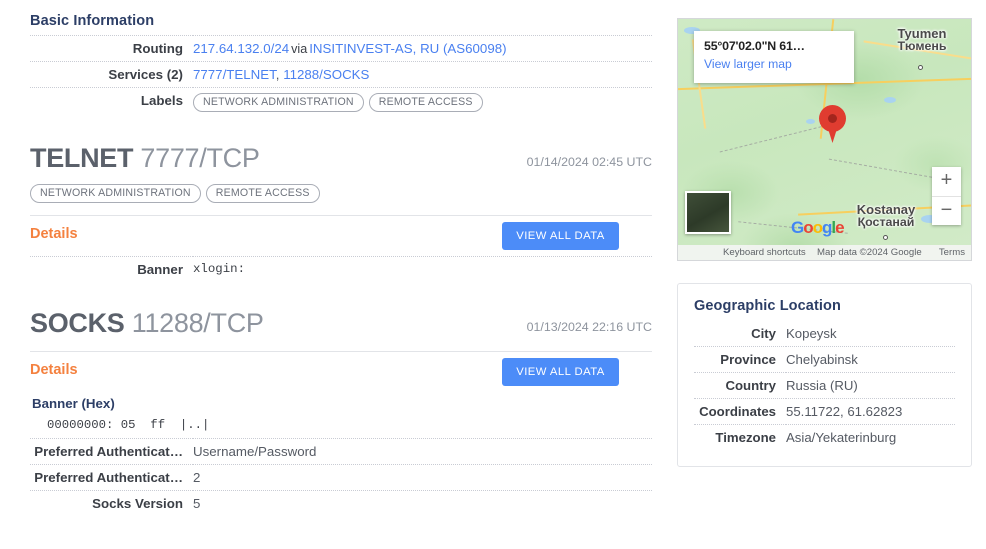  I want to click on socks-timestamp: 01/13/2024 22:16 UTC, so click(589, 327).